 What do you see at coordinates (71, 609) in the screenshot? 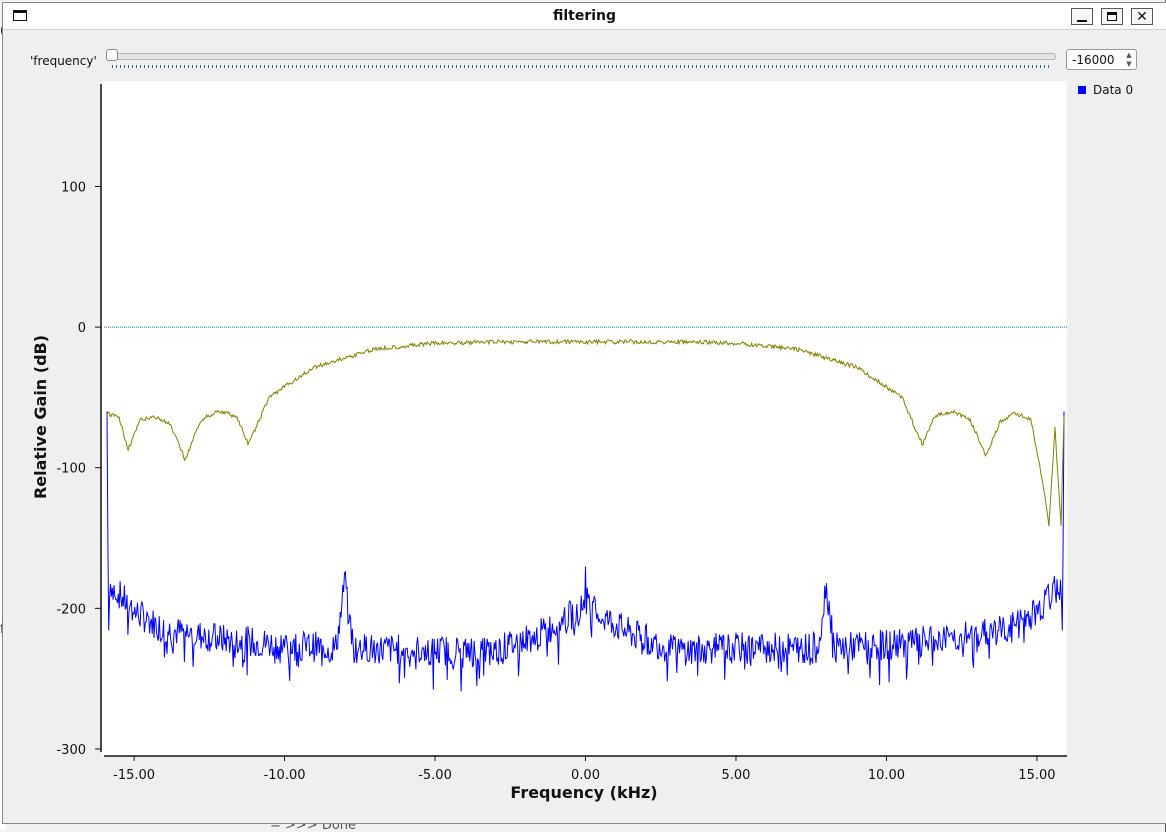
I see `y-tick-label: -200` at bounding box center [71, 609].